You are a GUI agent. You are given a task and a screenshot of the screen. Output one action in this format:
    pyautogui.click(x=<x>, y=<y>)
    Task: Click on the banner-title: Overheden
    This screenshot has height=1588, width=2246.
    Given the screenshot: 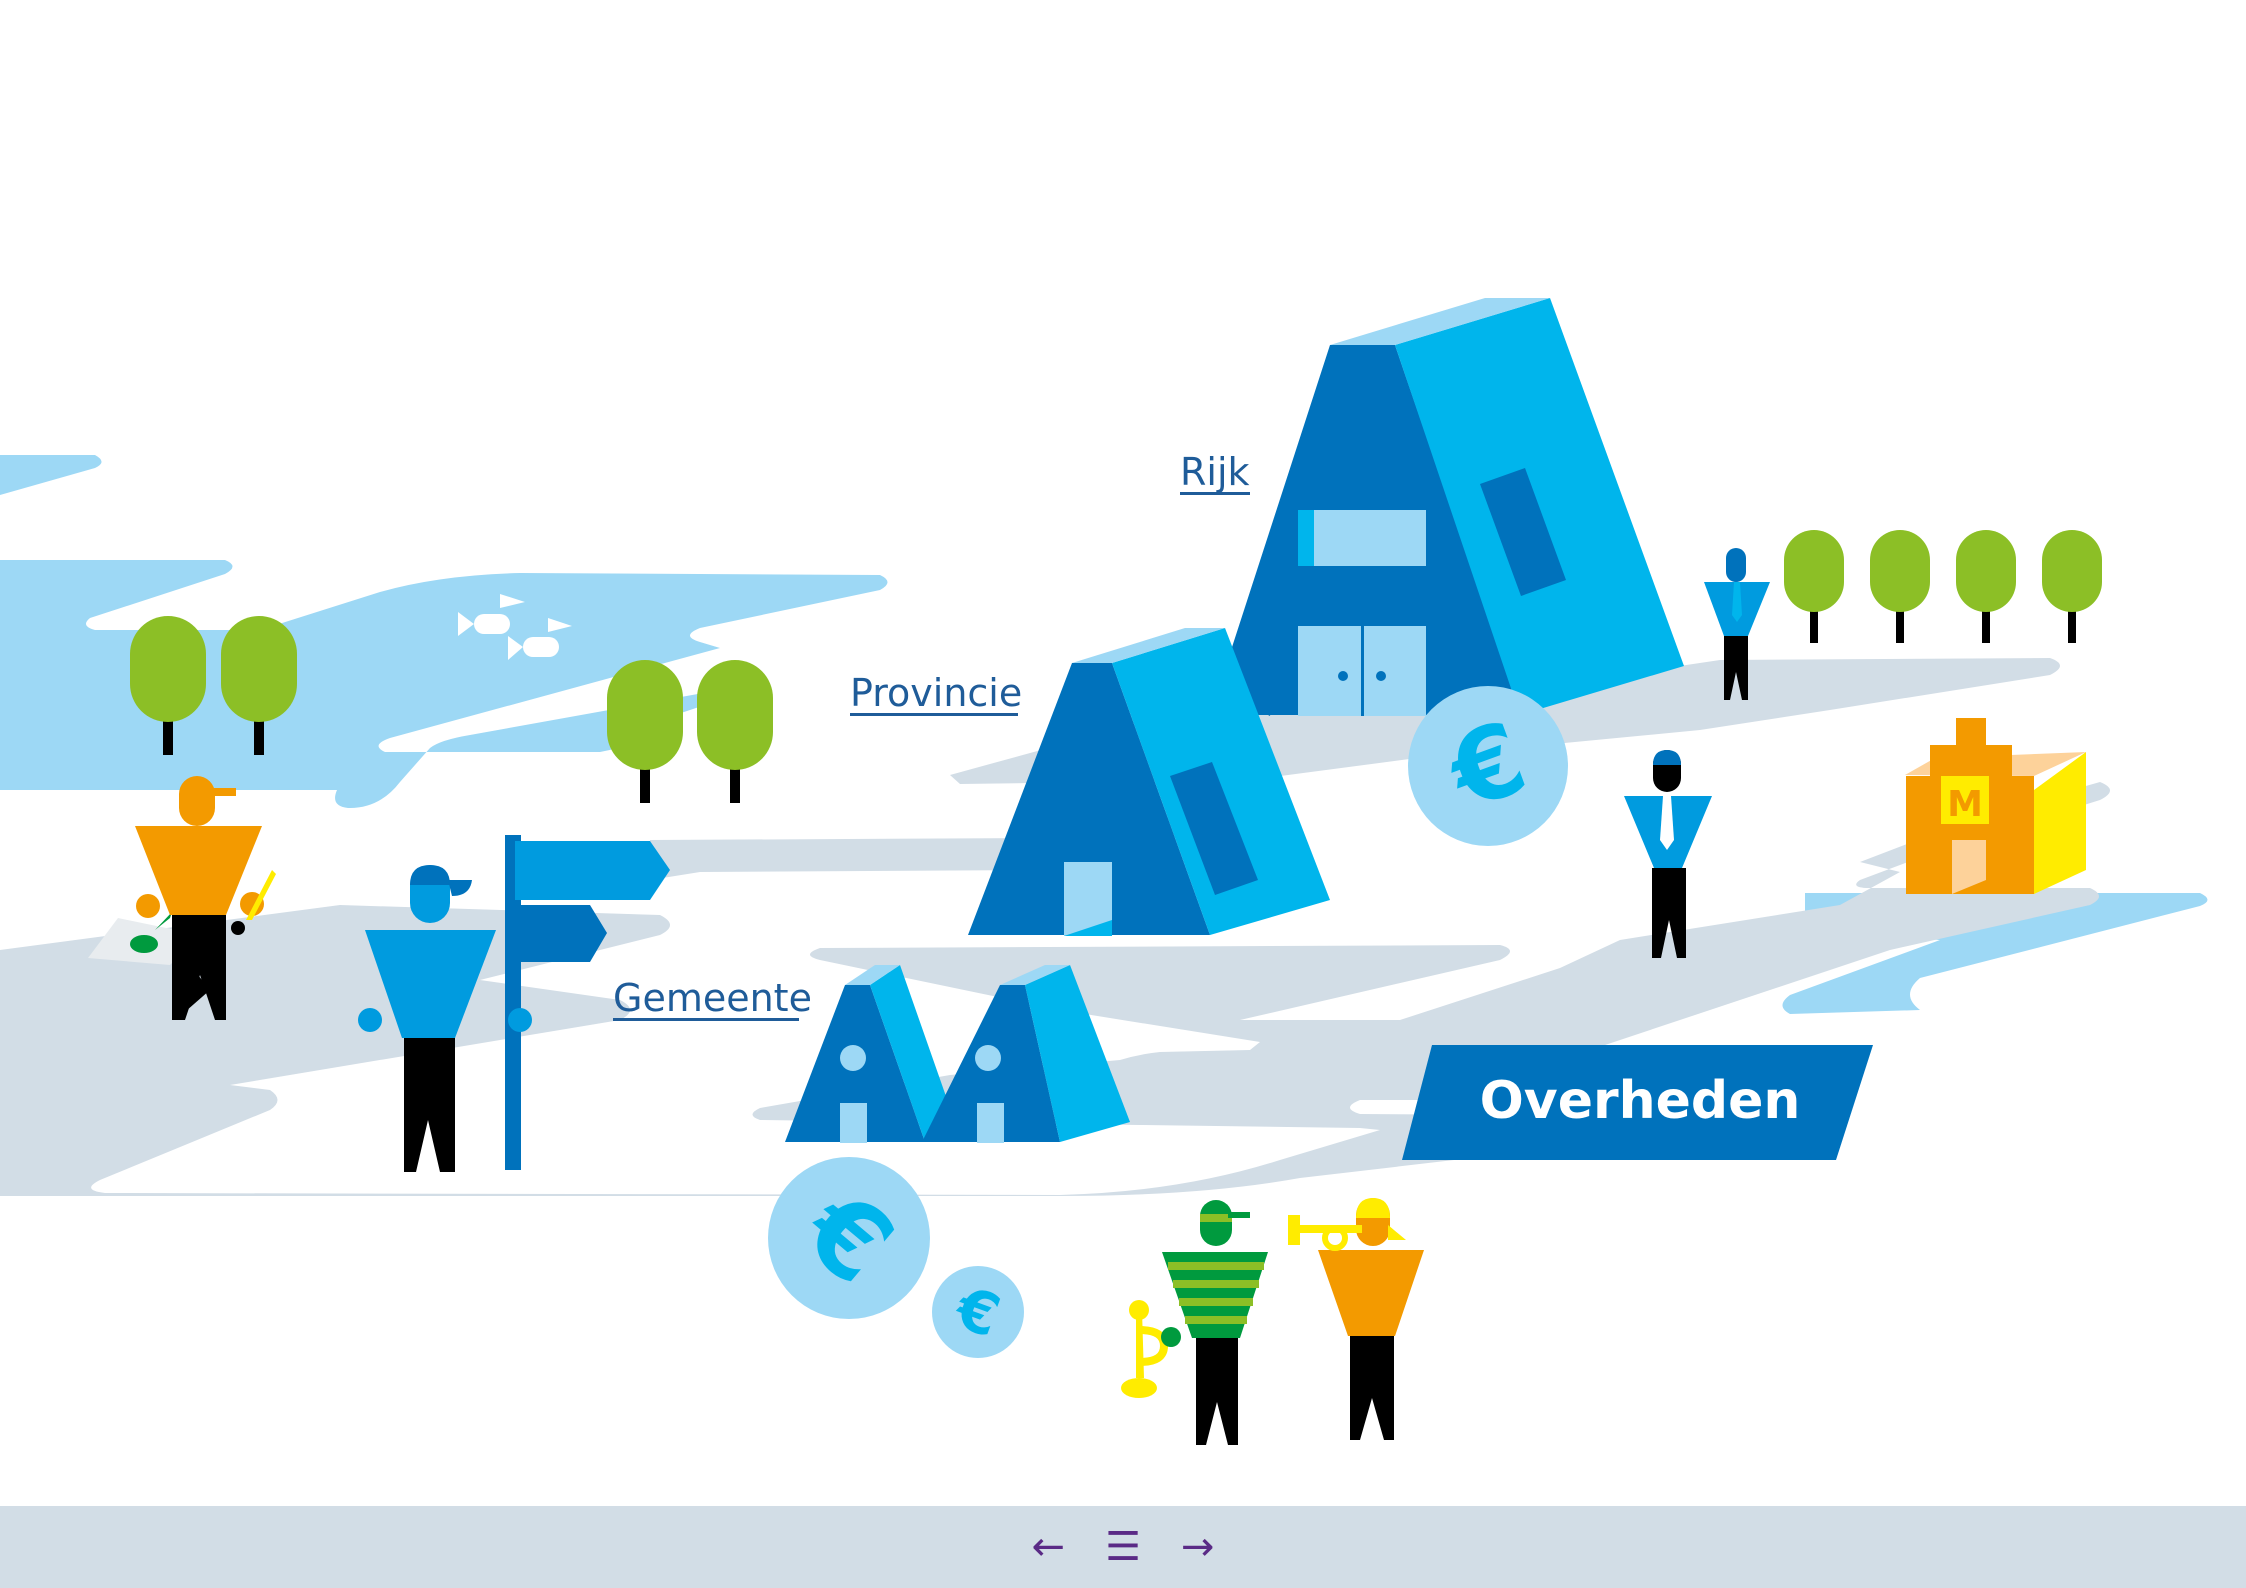 What is the action you would take?
    pyautogui.click(x=1640, y=1101)
    